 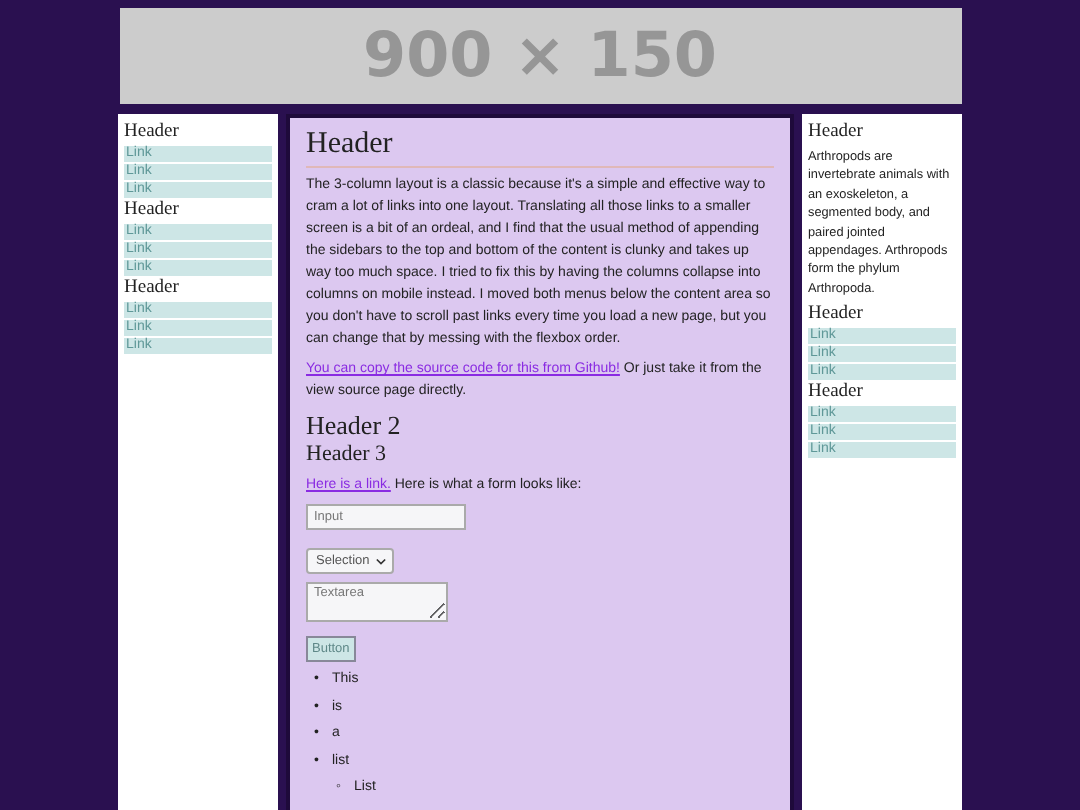 What do you see at coordinates (380, 561) in the screenshot?
I see `chevron-down-icon` at bounding box center [380, 561].